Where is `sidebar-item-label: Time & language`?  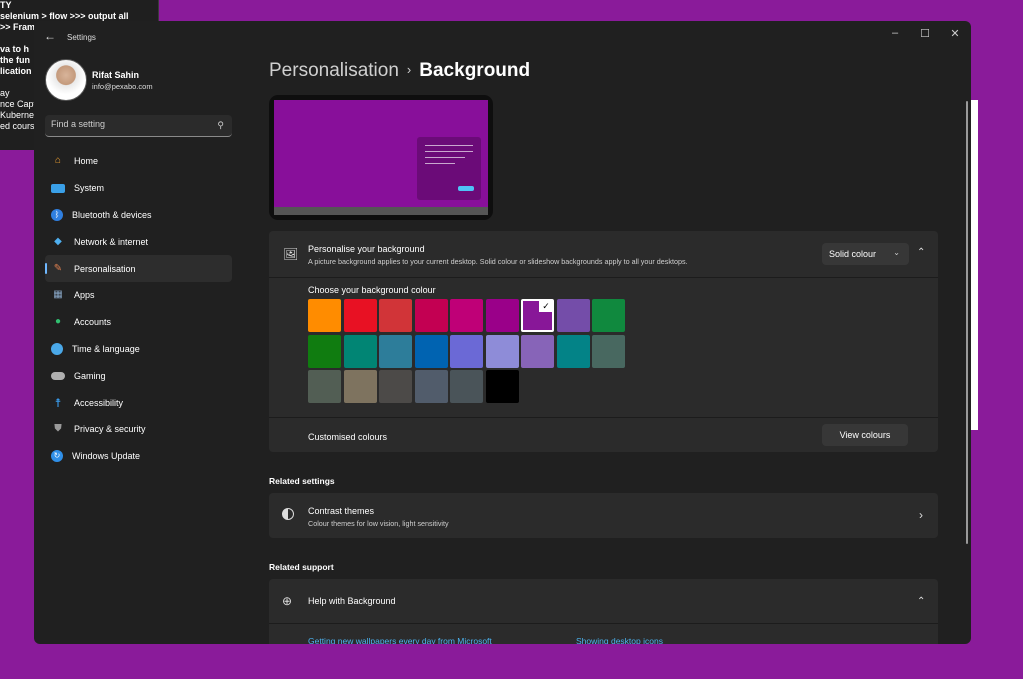
sidebar-item-label: Time & language is located at coordinates (106, 348).